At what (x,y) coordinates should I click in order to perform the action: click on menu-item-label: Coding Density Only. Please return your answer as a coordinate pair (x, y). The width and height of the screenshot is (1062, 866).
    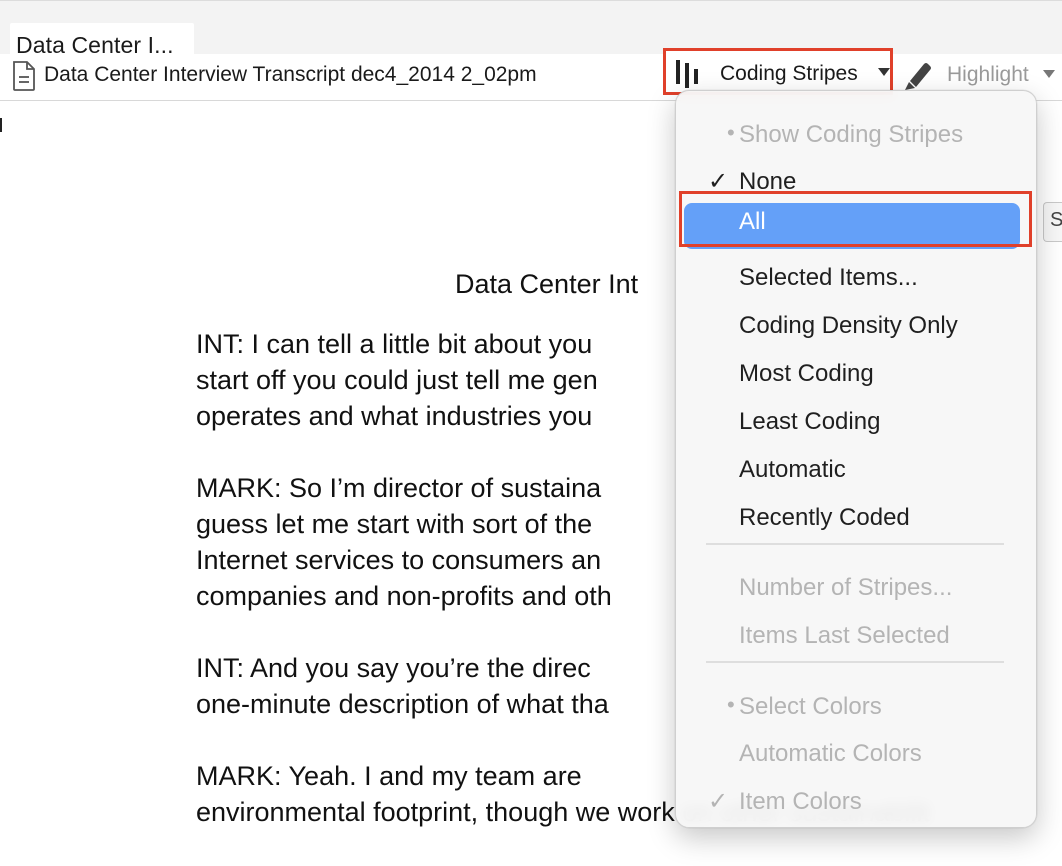
    Looking at the image, I should click on (848, 325).